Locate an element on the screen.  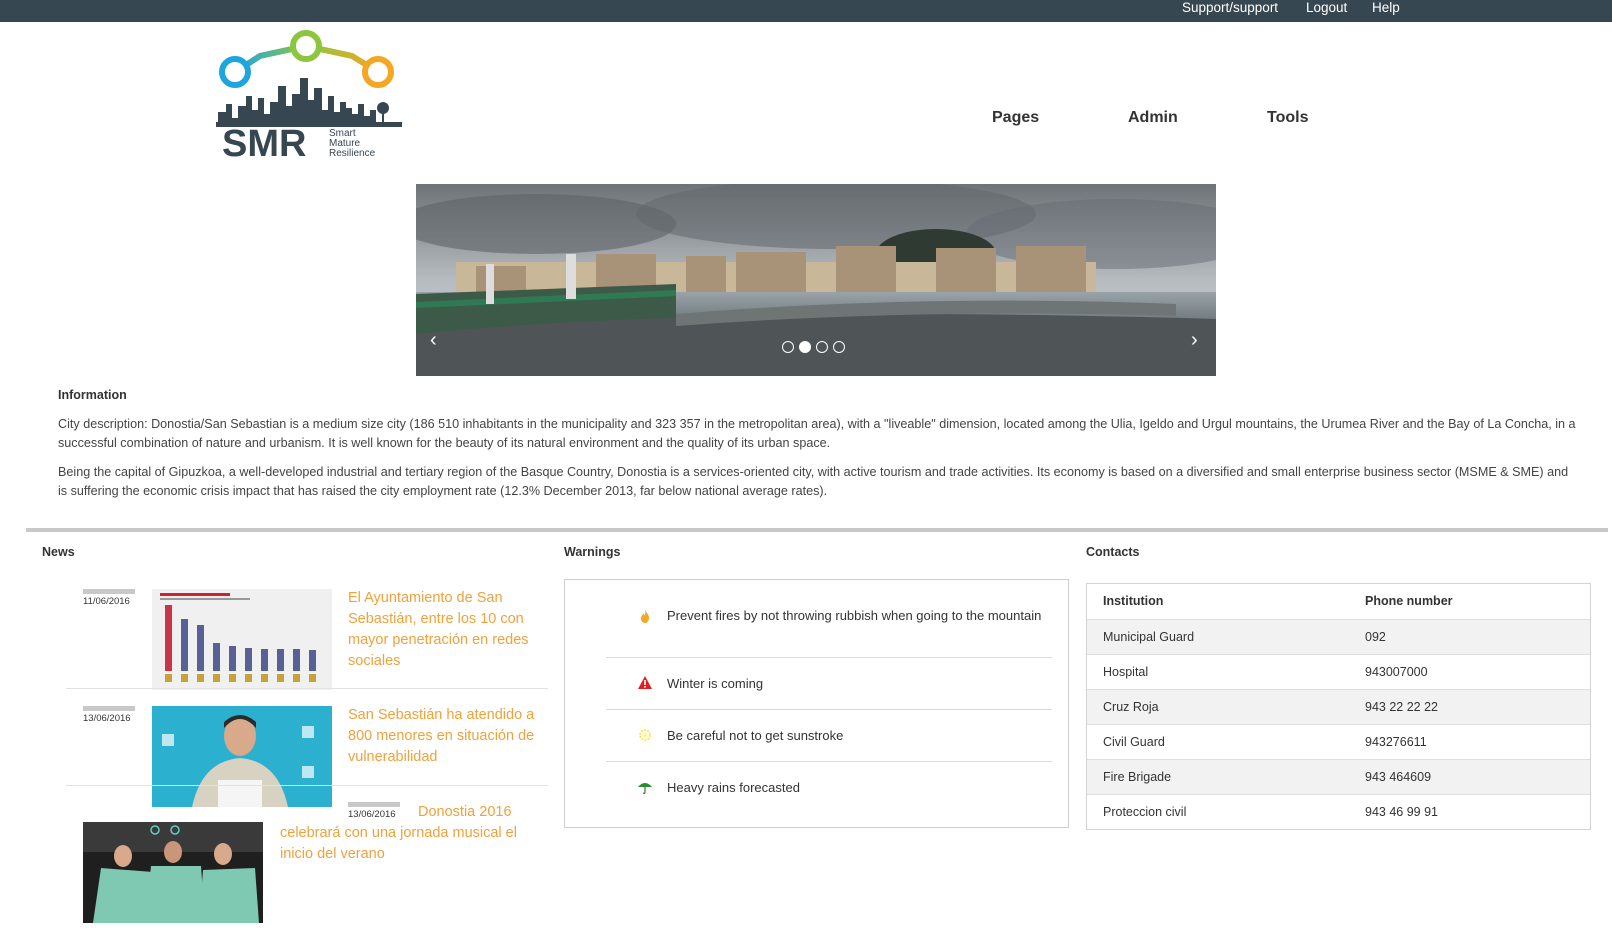
image-carousel: ‹ › is located at coordinates (816, 280).